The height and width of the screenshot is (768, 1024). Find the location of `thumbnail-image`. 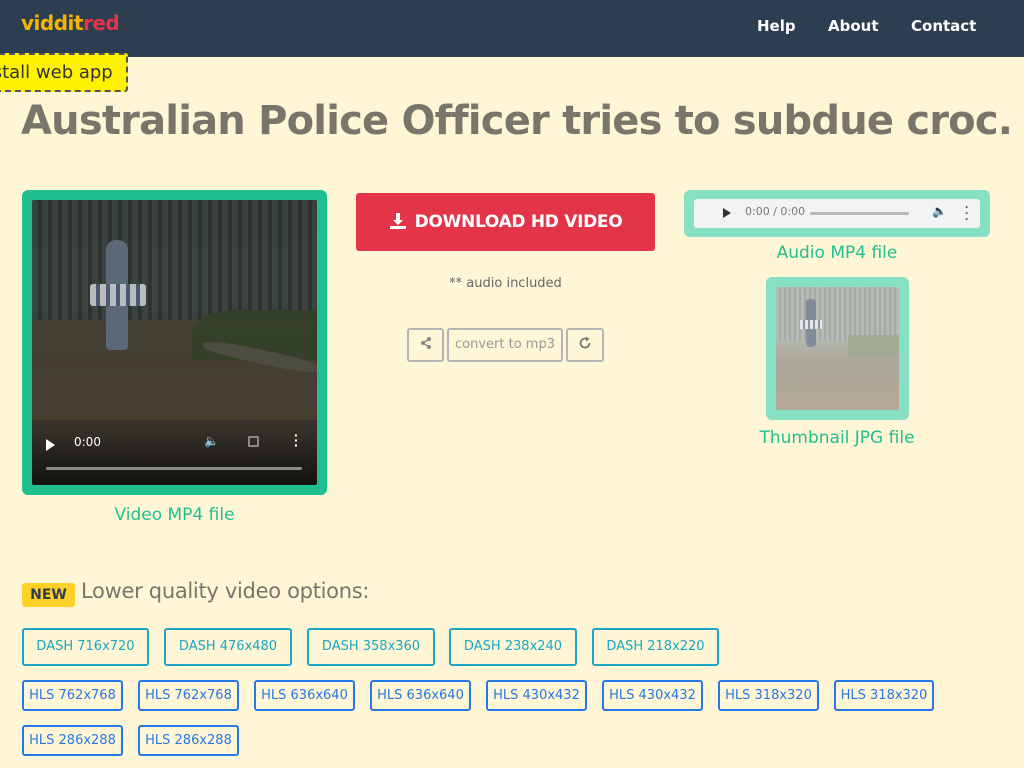

thumbnail-image is located at coordinates (837, 348).